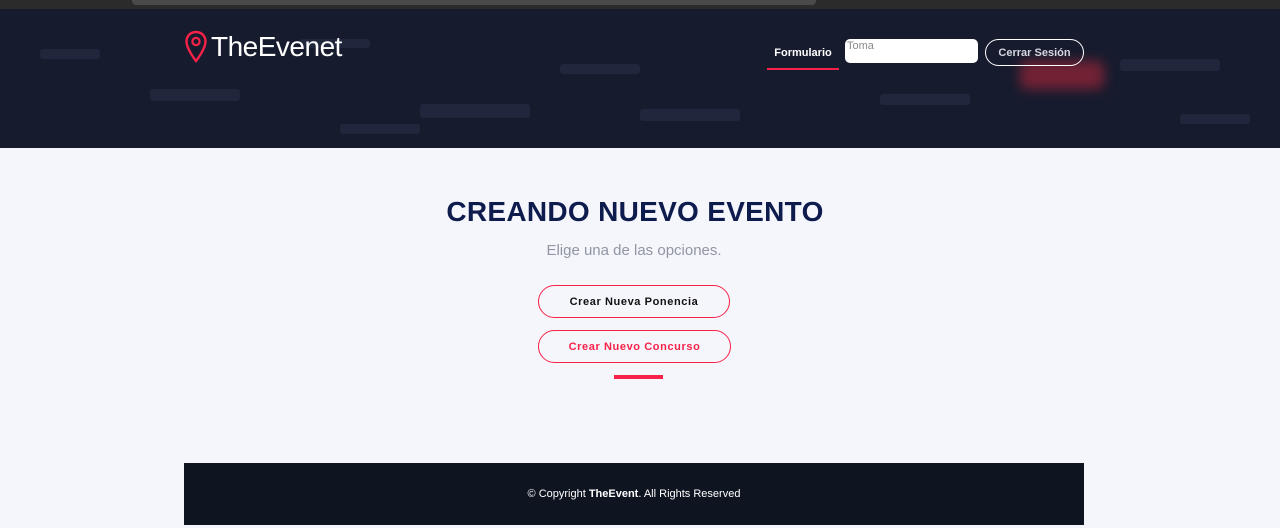  What do you see at coordinates (638, 377) in the screenshot?
I see `section-divider` at bounding box center [638, 377].